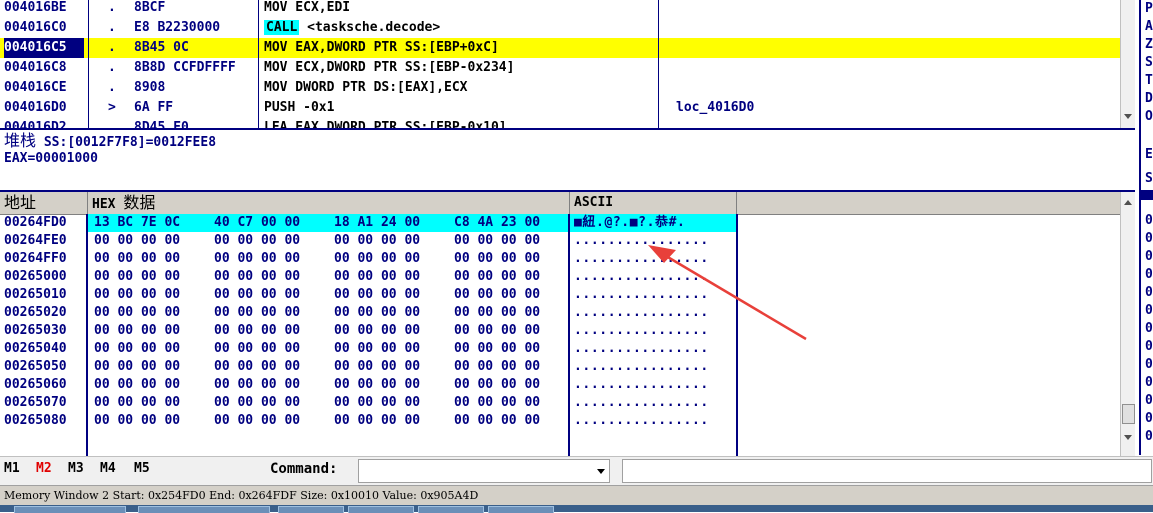 The height and width of the screenshot is (513, 1153). Describe the element at coordinates (1127, 64) in the screenshot. I see `disassembly-scrollbar` at that location.